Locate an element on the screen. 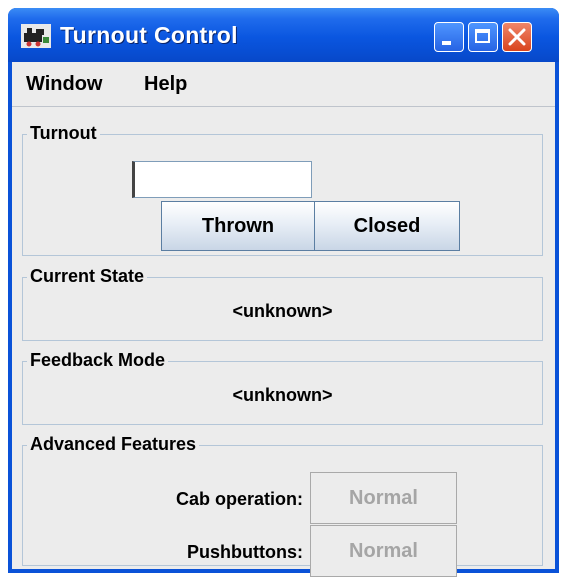 Image resolution: width=566 pixels, height=581 pixels. current-state-panel: Current State <unknown> is located at coordinates (282, 302).